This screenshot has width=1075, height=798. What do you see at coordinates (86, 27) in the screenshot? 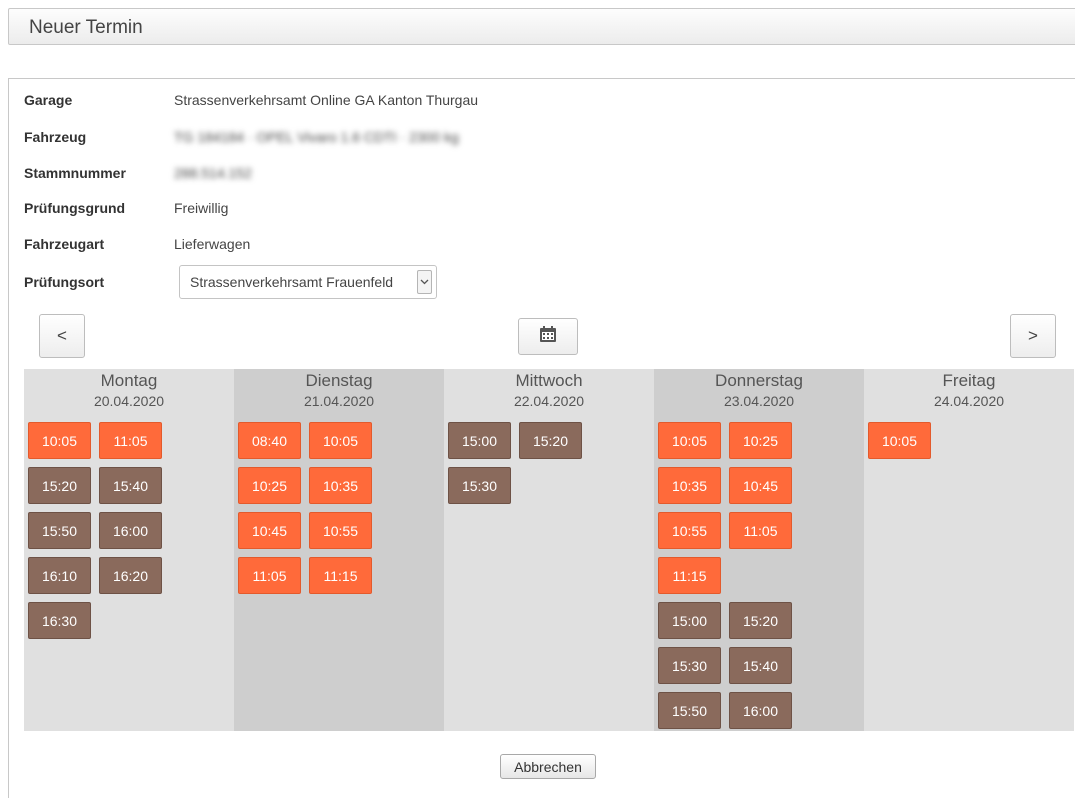
I see `page-title: Neuer Termin` at bounding box center [86, 27].